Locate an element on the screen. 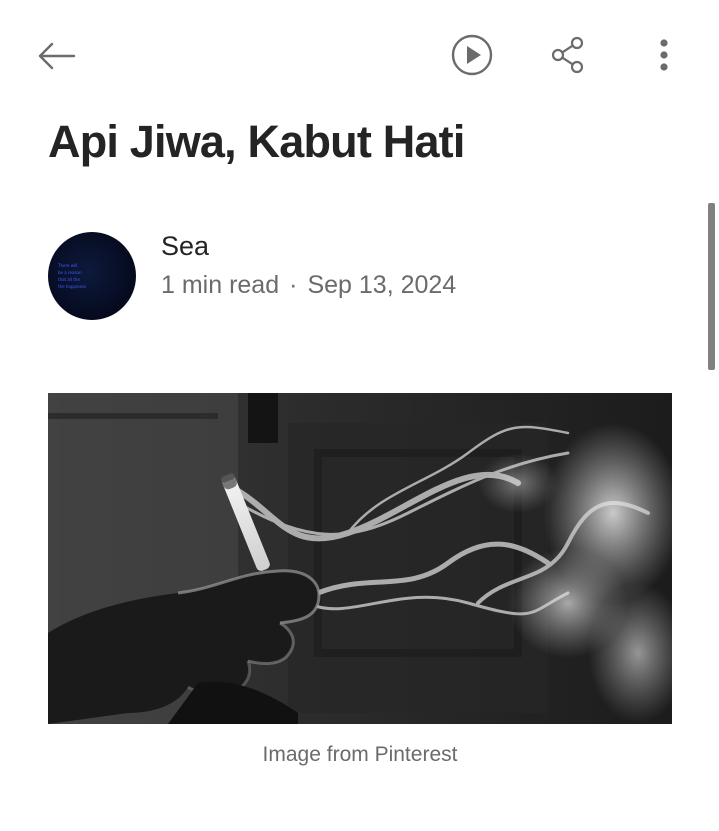 This screenshot has height=831, width=719. publish-date: Sep 13, 2024 is located at coordinates (382, 285).